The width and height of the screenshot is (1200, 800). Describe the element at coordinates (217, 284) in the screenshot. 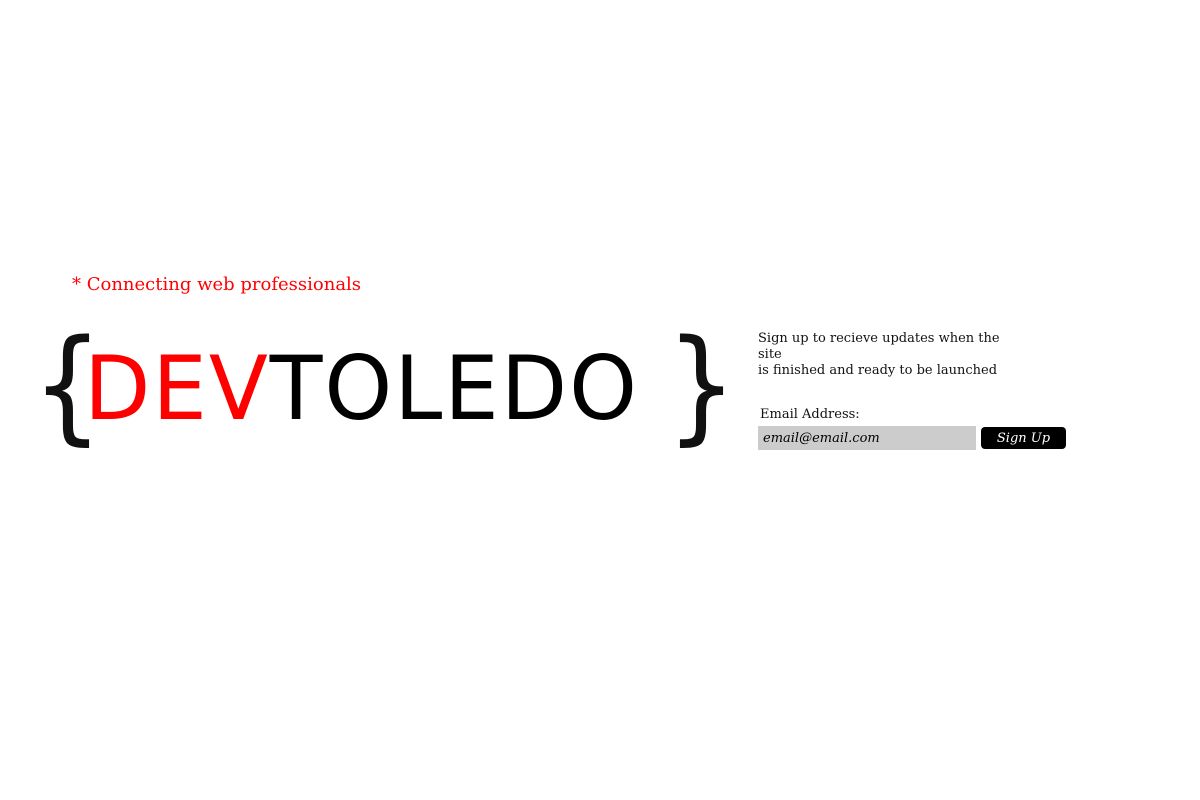

I see `tagline: * Connecting web professionals` at that location.